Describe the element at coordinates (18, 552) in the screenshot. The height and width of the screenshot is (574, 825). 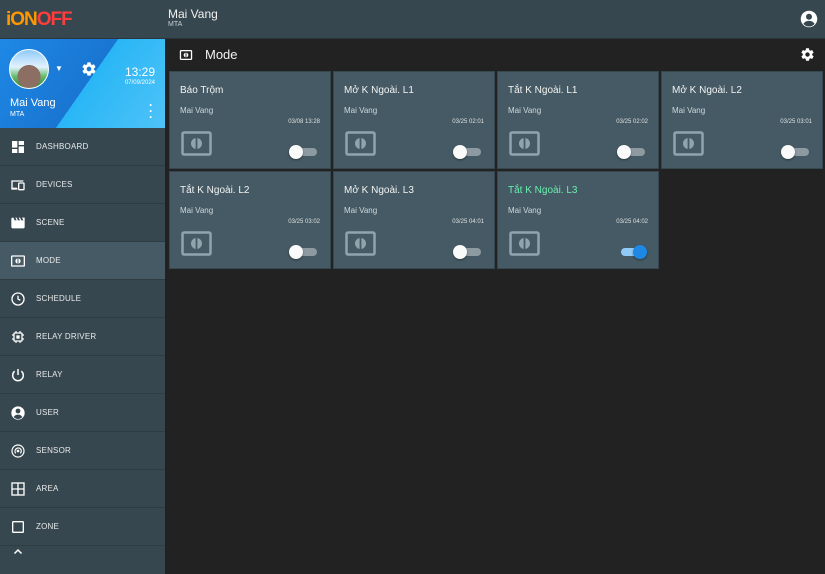
I see `chevron-up-icon` at that location.